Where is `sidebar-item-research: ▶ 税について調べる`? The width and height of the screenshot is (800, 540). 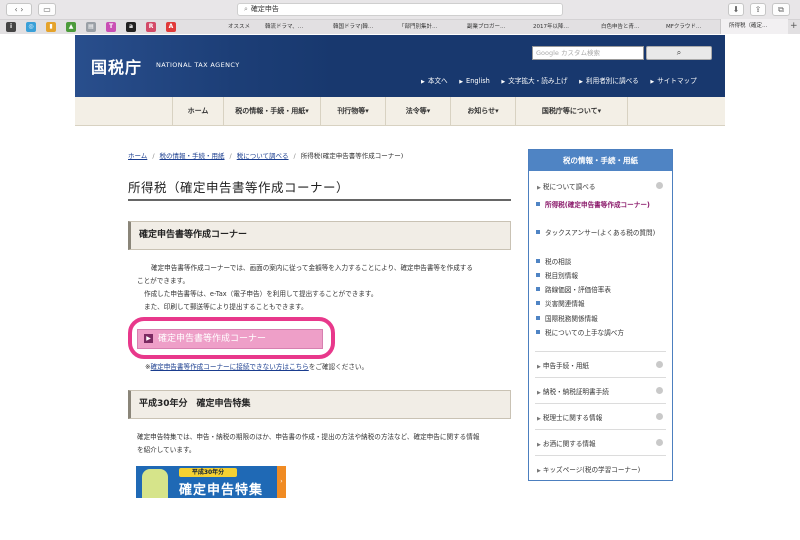
sidebar-item-research: ▶ 税について調べる is located at coordinates (566, 186).